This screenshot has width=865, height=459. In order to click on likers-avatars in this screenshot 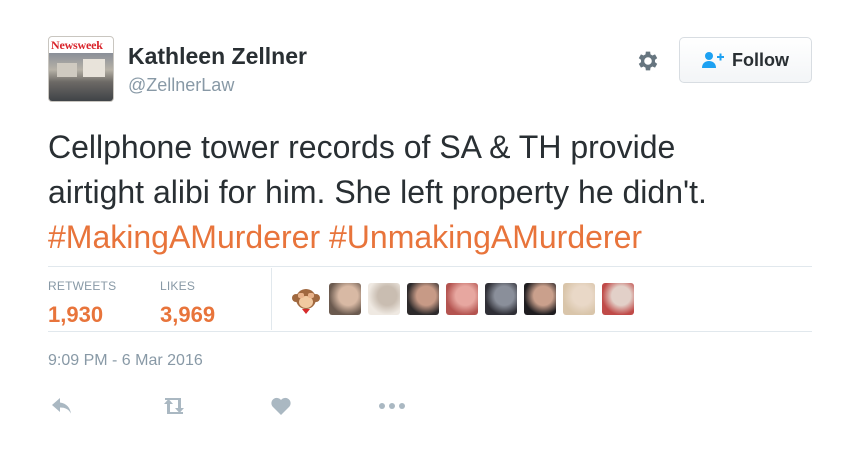, I will do `click(462, 299)`.